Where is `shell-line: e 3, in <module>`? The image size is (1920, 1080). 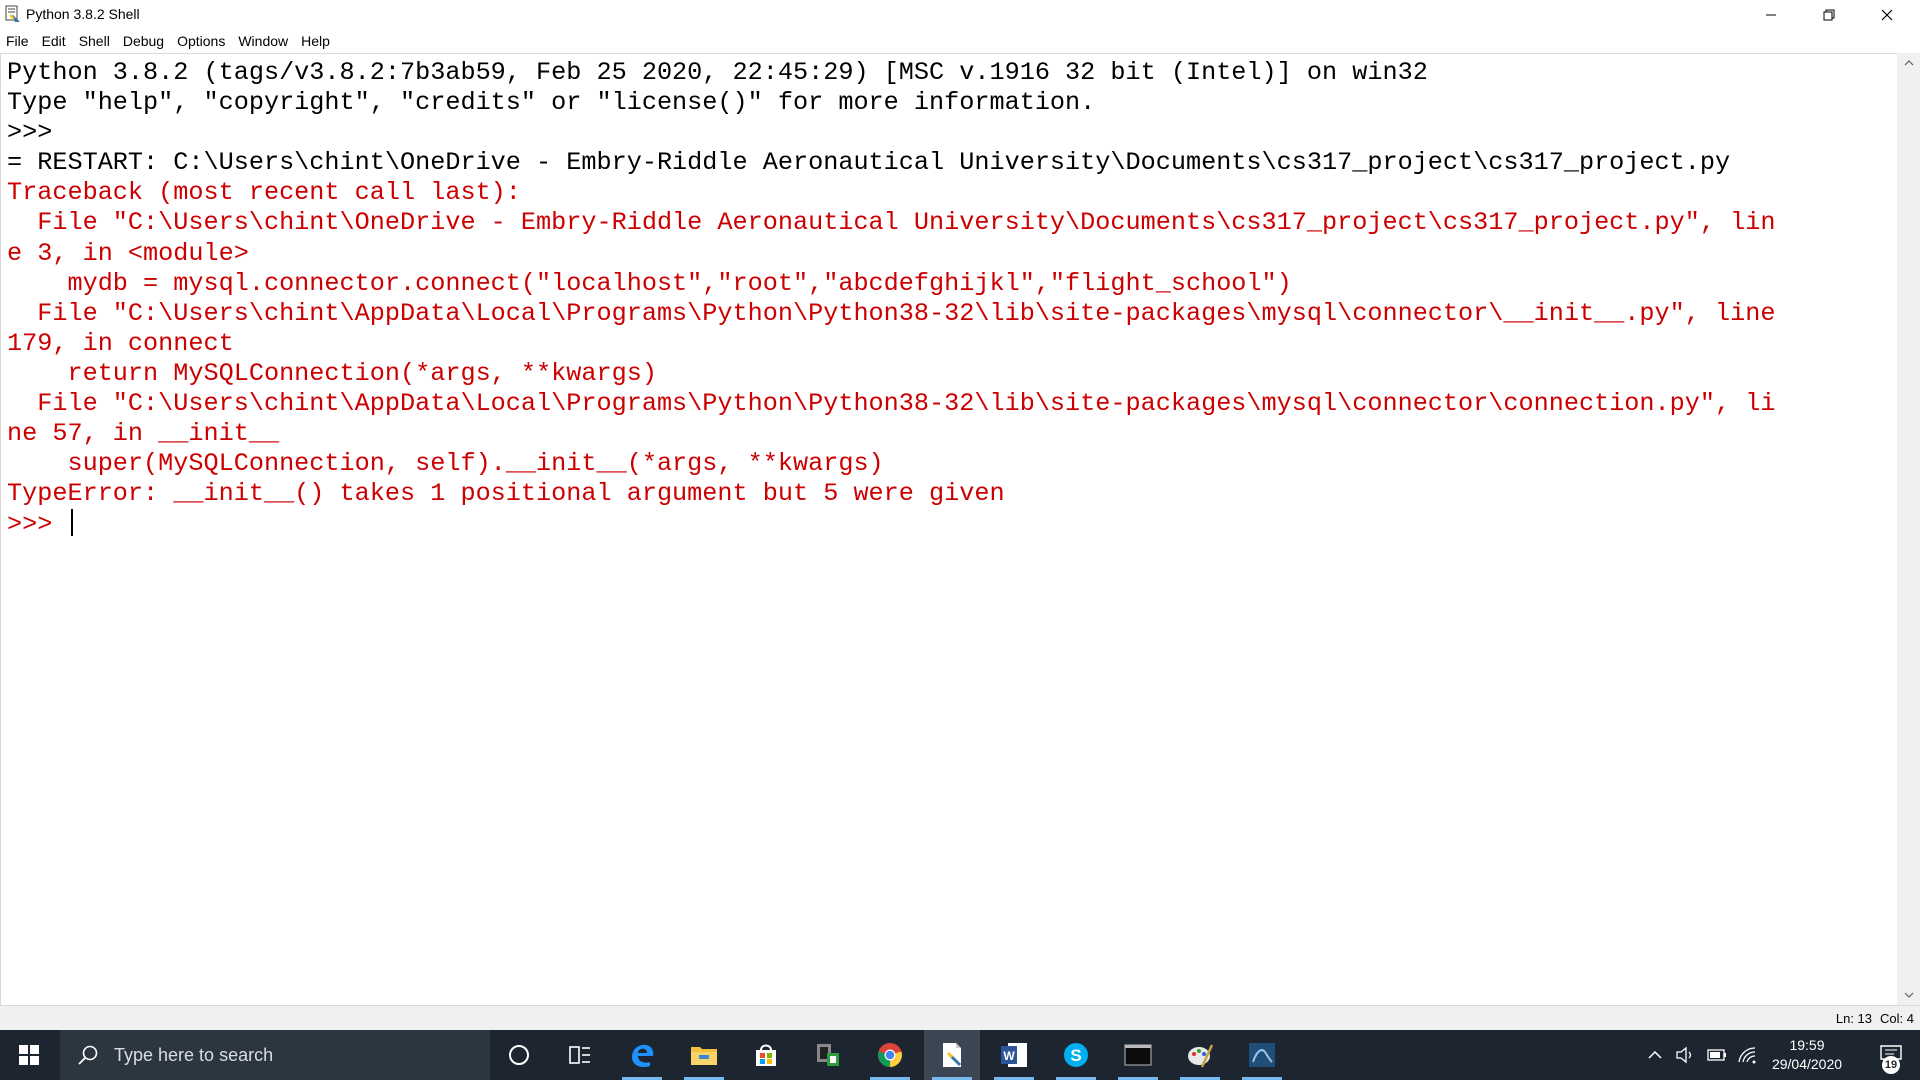 shell-line: e 3, in <module> is located at coordinates (128, 253).